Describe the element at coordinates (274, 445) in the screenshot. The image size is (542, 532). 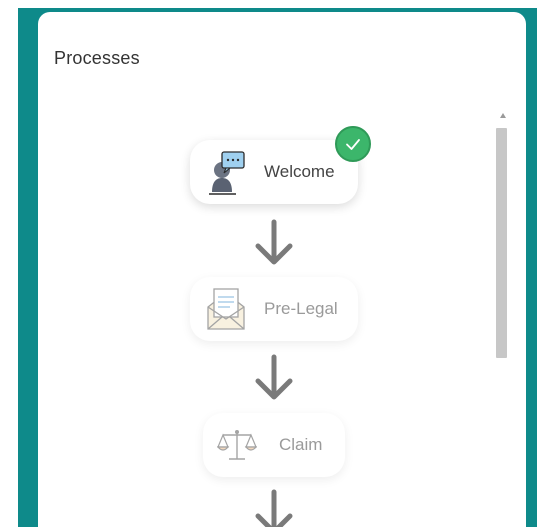
I see `step-claim: Claim` at that location.